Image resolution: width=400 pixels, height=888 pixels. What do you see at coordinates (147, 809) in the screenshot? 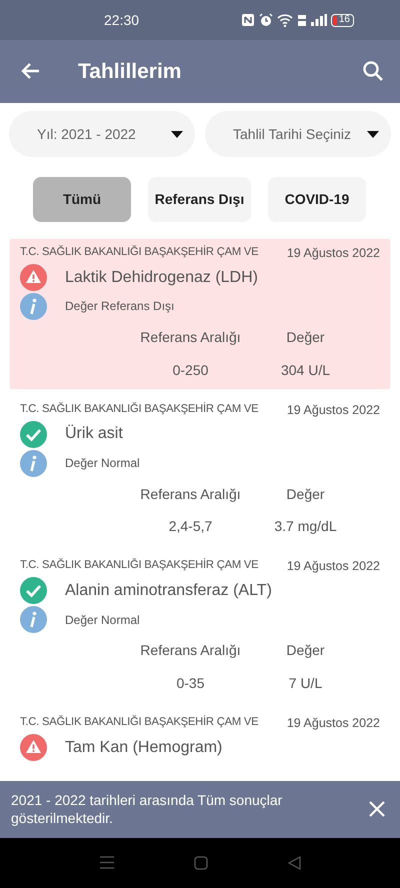
I see `snackbar-message: 2021 - 2022 tarihleri arasında Tüm sonuçlar gösterilmektedir.` at bounding box center [147, 809].